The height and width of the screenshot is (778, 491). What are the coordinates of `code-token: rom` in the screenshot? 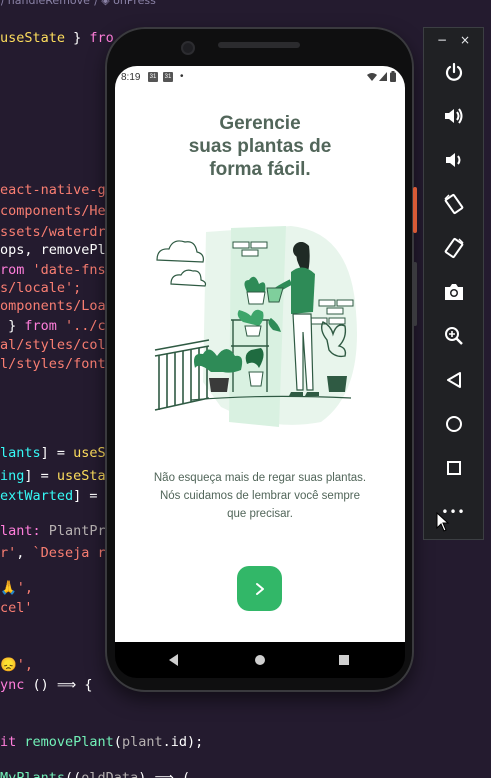 It's located at (16, 270).